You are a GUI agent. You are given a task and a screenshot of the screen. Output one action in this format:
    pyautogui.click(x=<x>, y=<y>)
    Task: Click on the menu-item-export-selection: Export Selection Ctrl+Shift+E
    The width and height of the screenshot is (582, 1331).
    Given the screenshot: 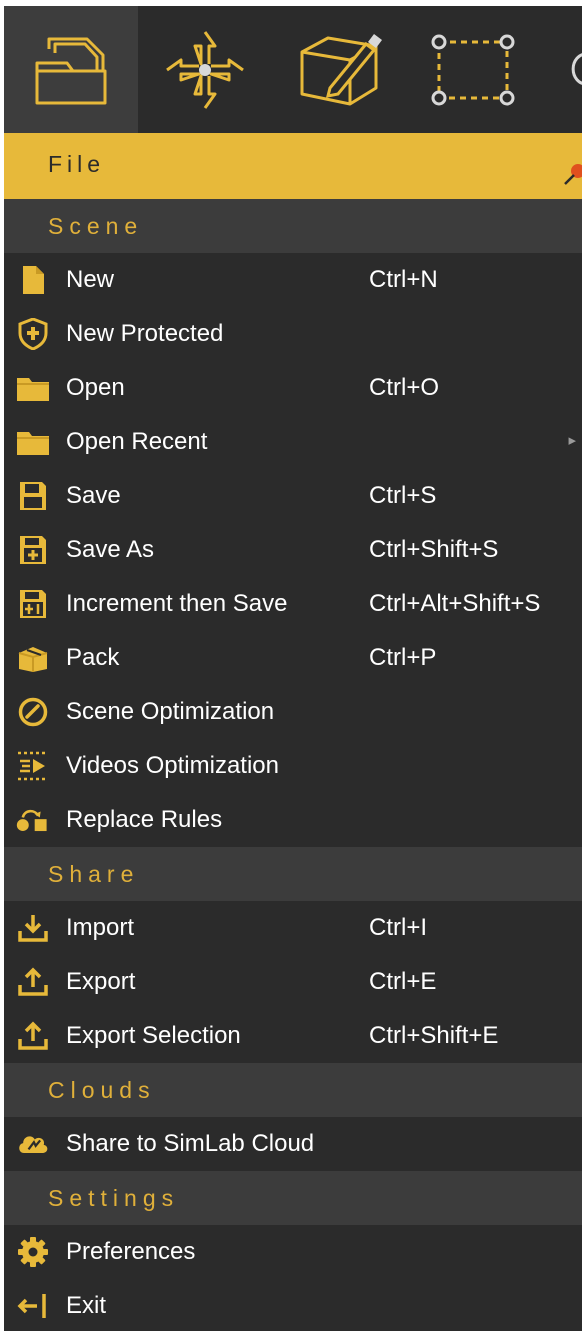 What is the action you would take?
    pyautogui.click(x=293, y=1036)
    